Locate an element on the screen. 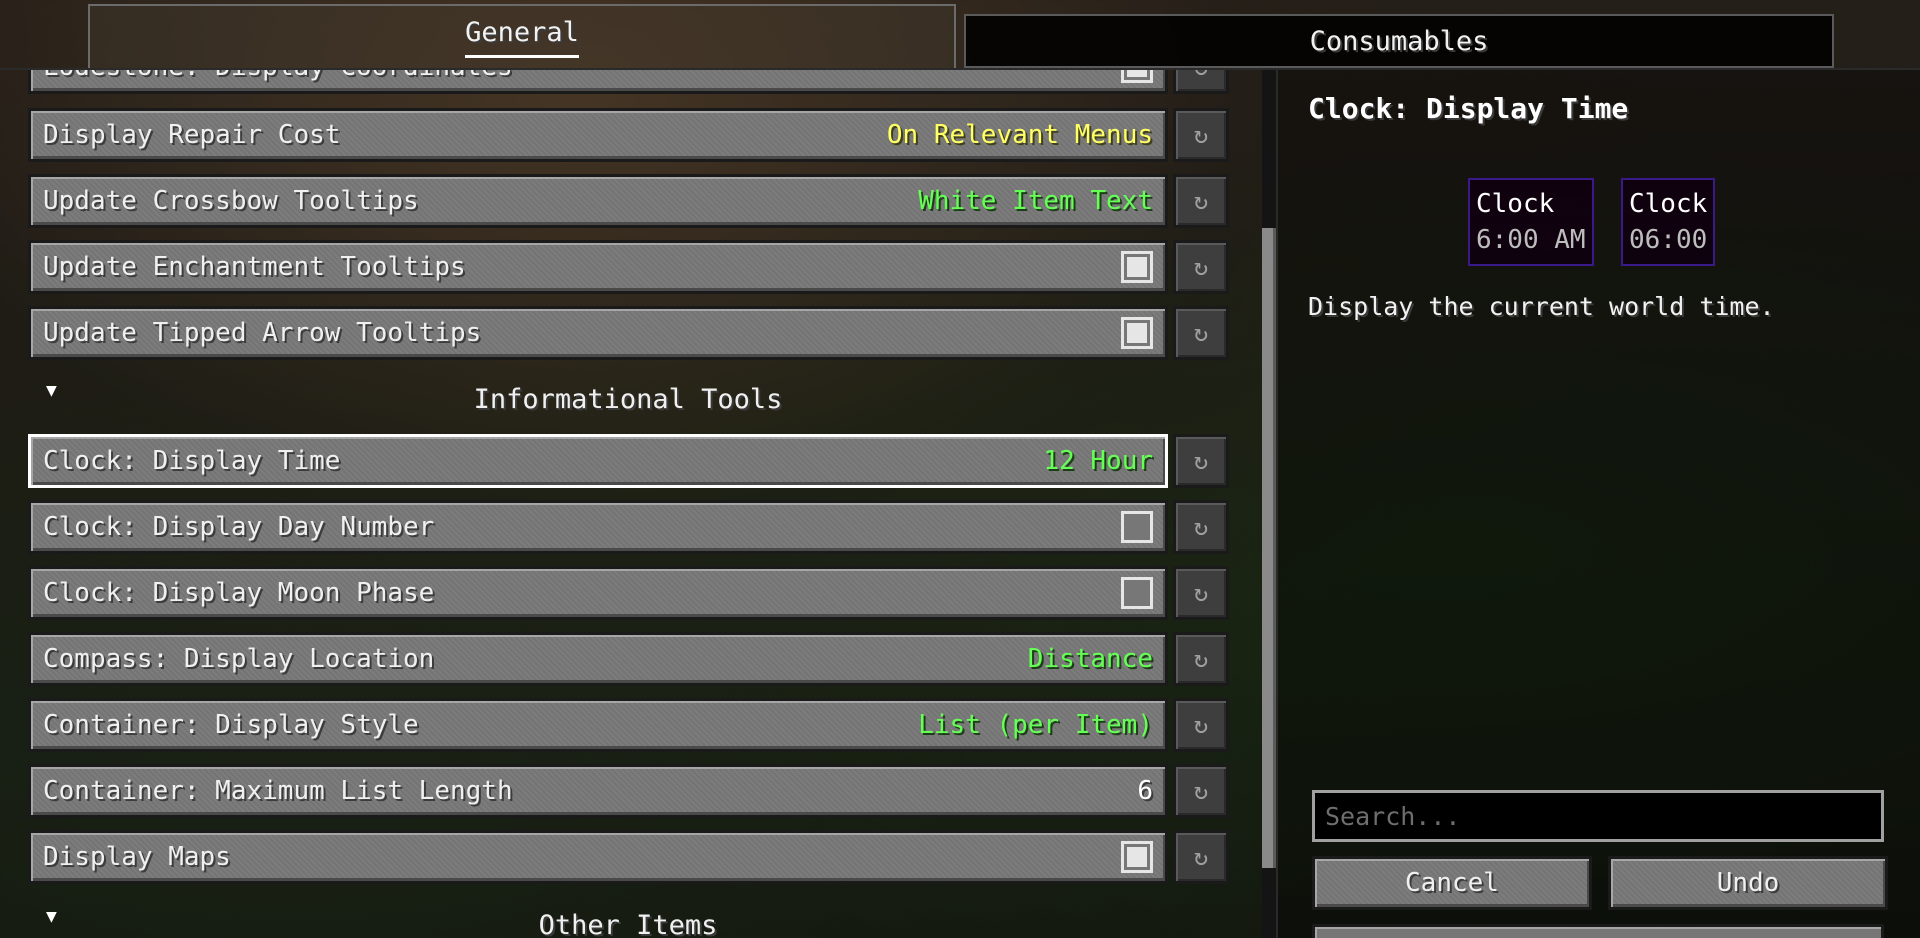 Image resolution: width=1920 pixels, height=938 pixels. option-value: White Item Text is located at coordinates (1035, 201).